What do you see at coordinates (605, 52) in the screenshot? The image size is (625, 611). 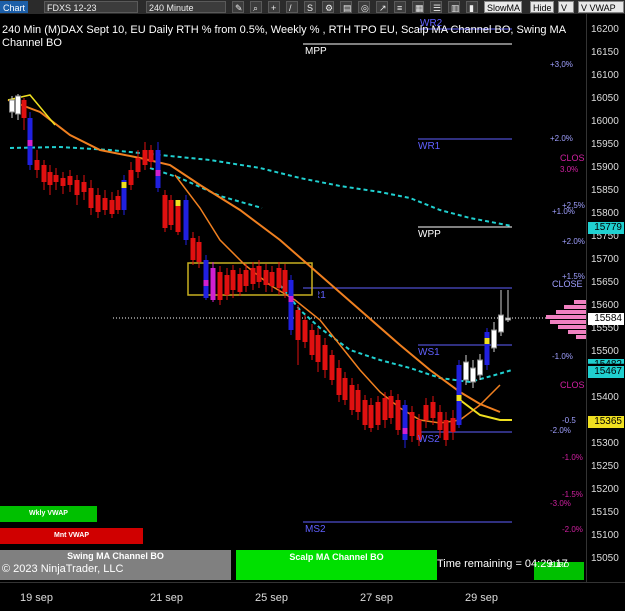 I see `price-tick-label: 16150` at bounding box center [605, 52].